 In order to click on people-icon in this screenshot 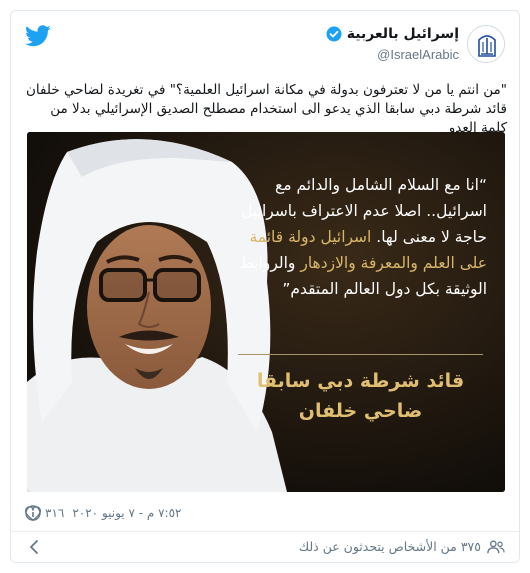, I will do `click(496, 547)`.